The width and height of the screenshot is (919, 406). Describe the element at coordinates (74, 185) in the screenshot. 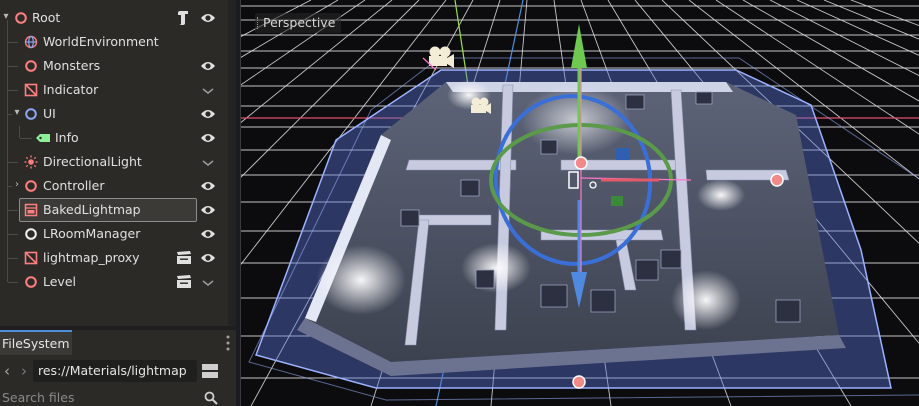

I see `node-label: Controller` at that location.